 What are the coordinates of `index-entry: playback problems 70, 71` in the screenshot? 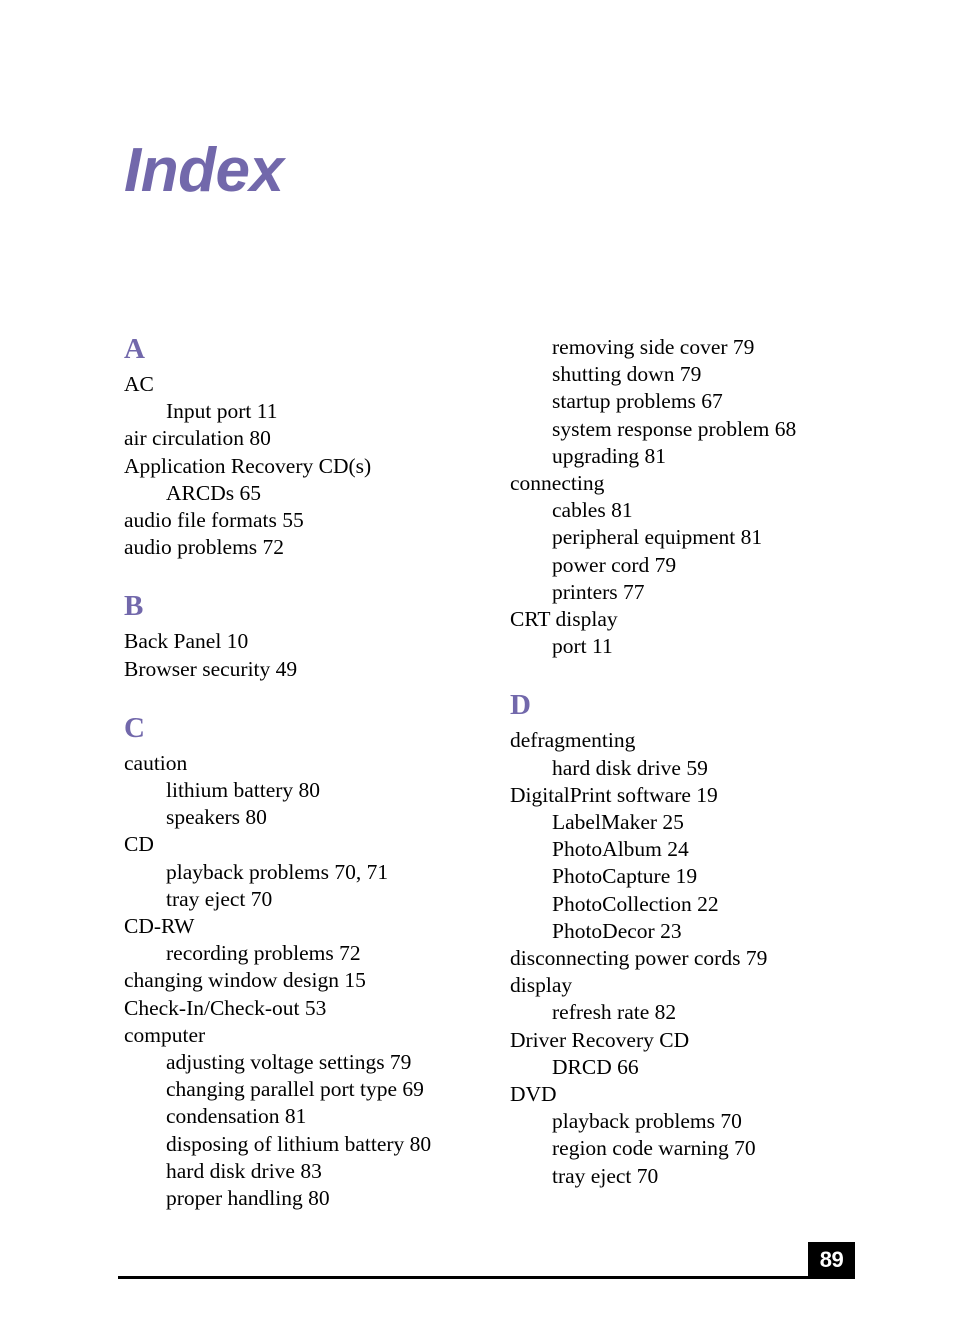 It's located at (277, 871).